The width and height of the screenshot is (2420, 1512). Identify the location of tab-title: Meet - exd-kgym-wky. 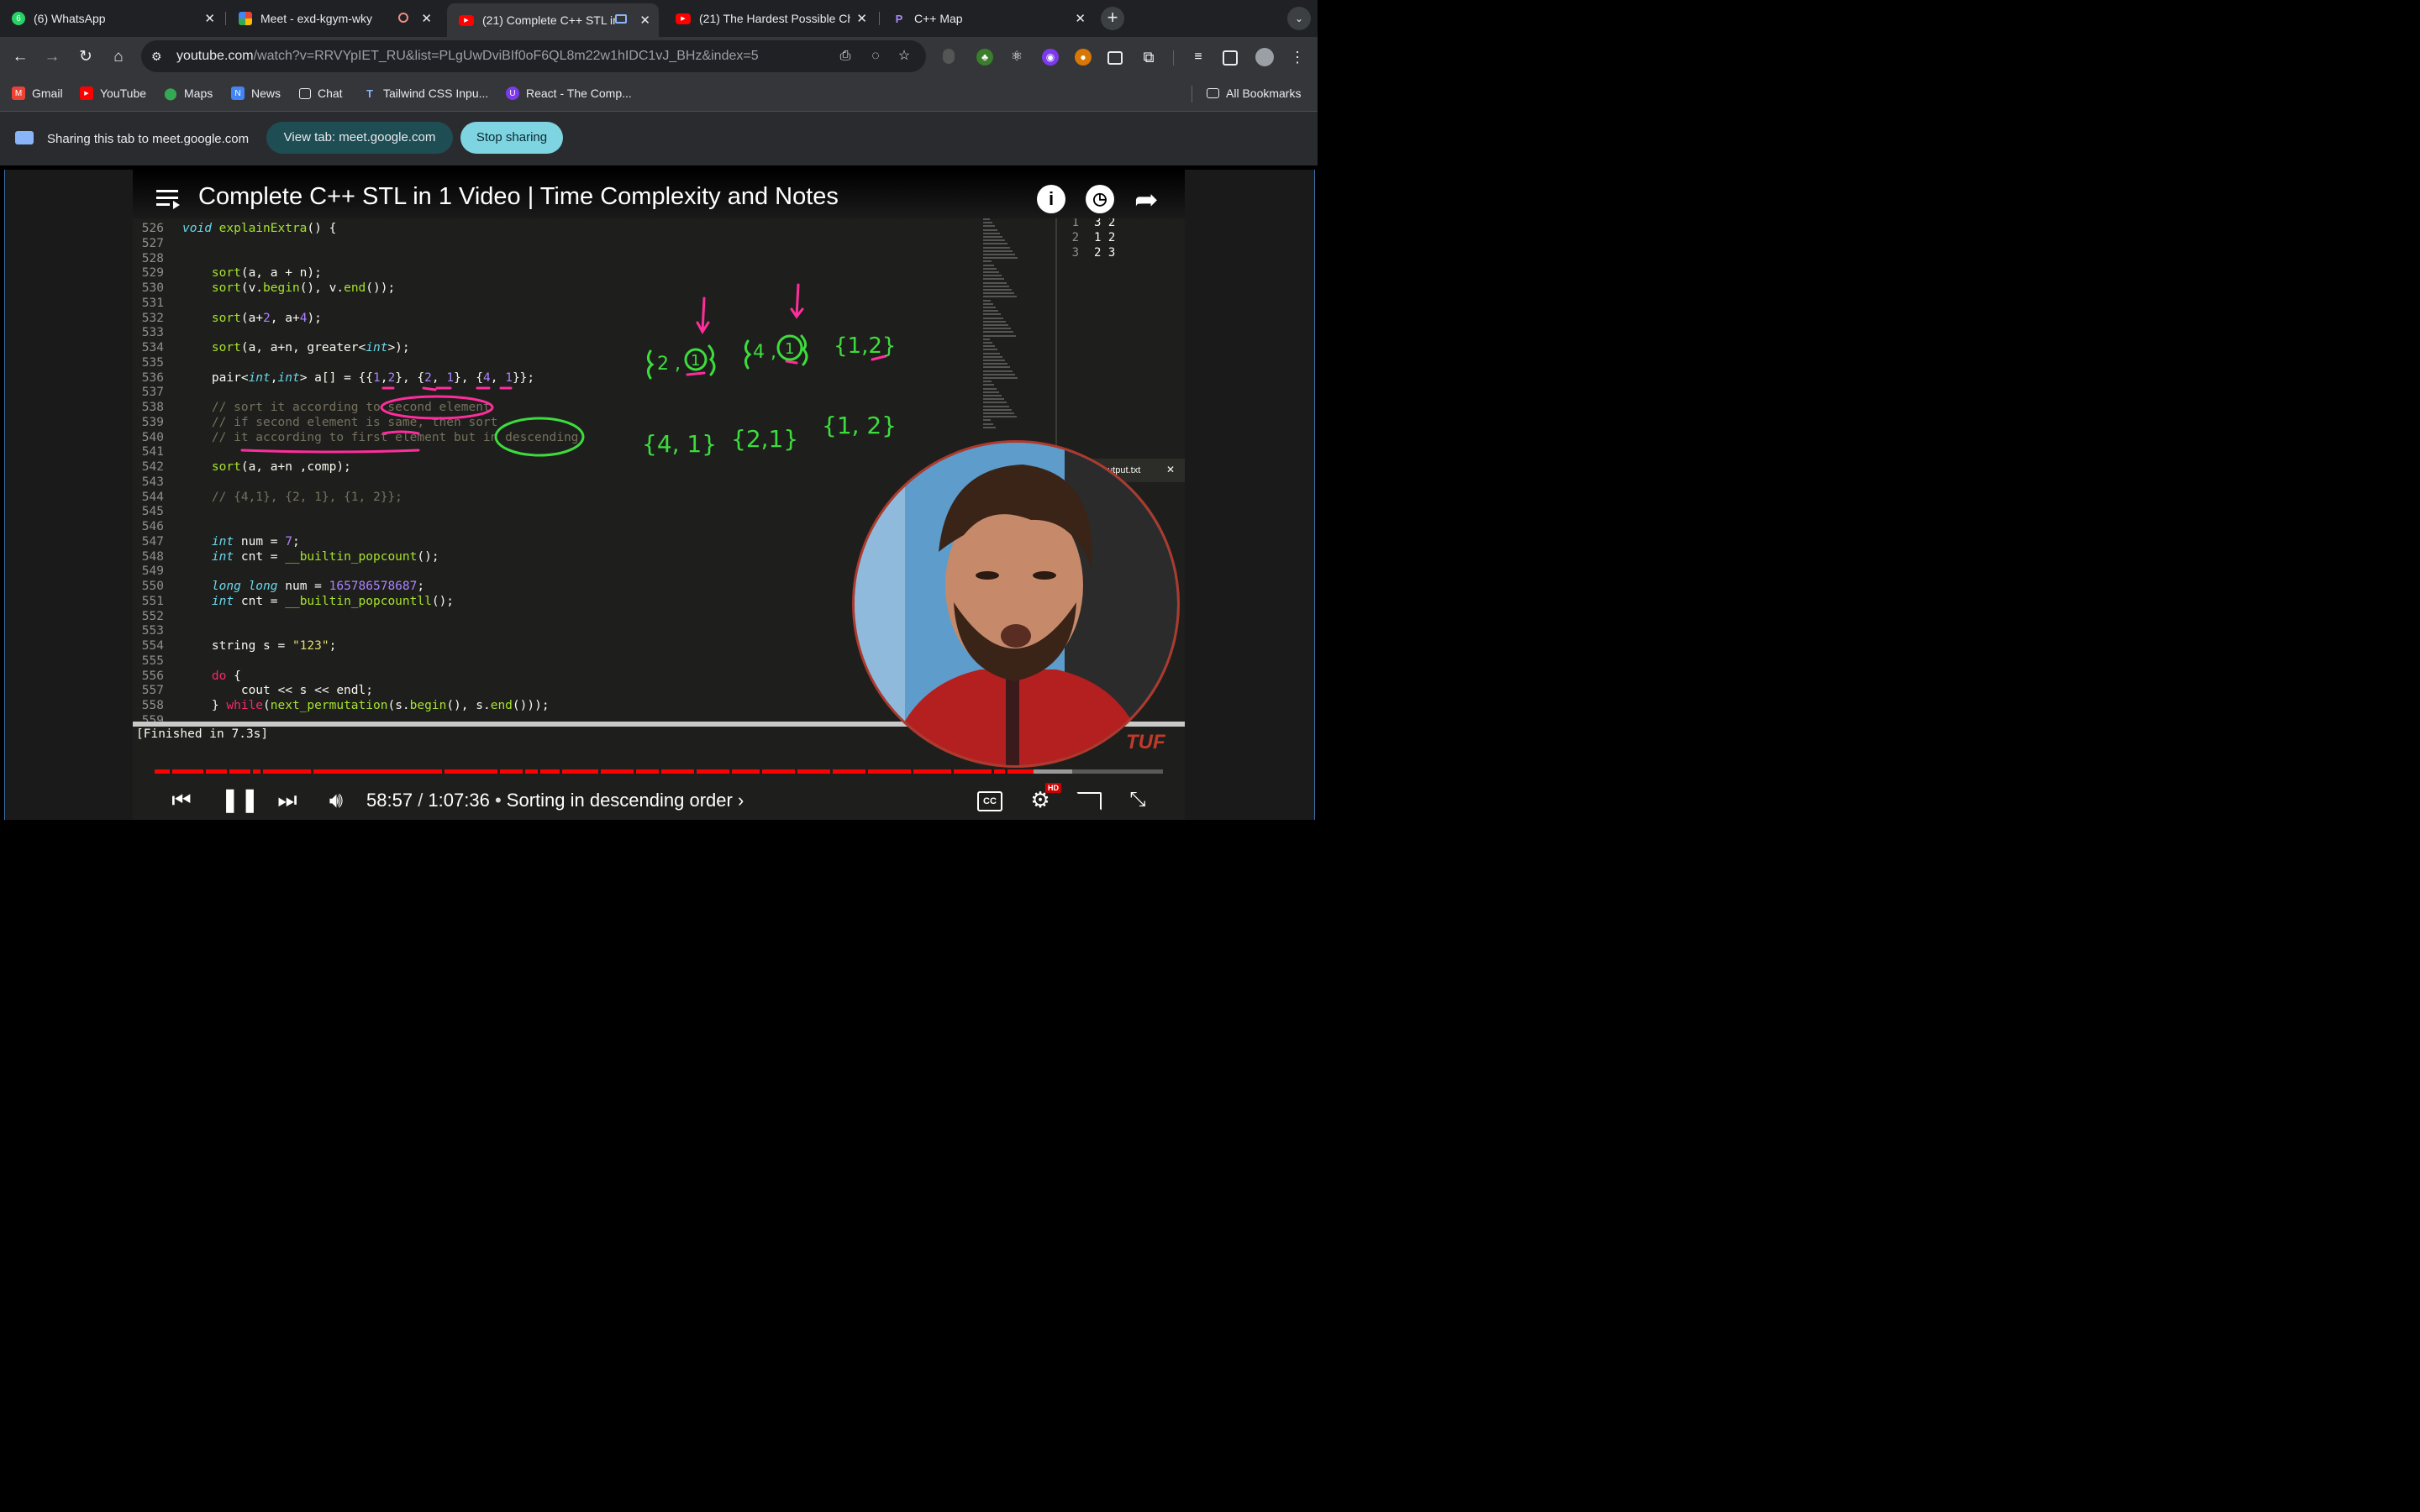
(316, 18).